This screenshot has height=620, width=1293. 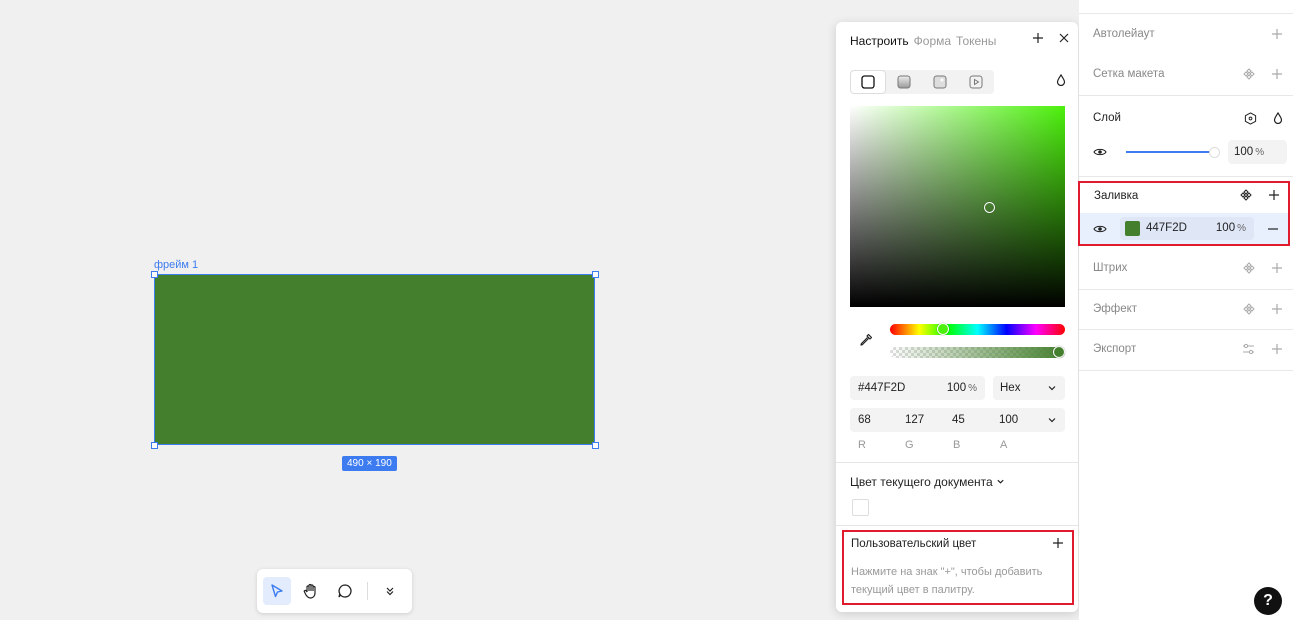 I want to click on effect-title: Эффект, so click(x=1115, y=309).